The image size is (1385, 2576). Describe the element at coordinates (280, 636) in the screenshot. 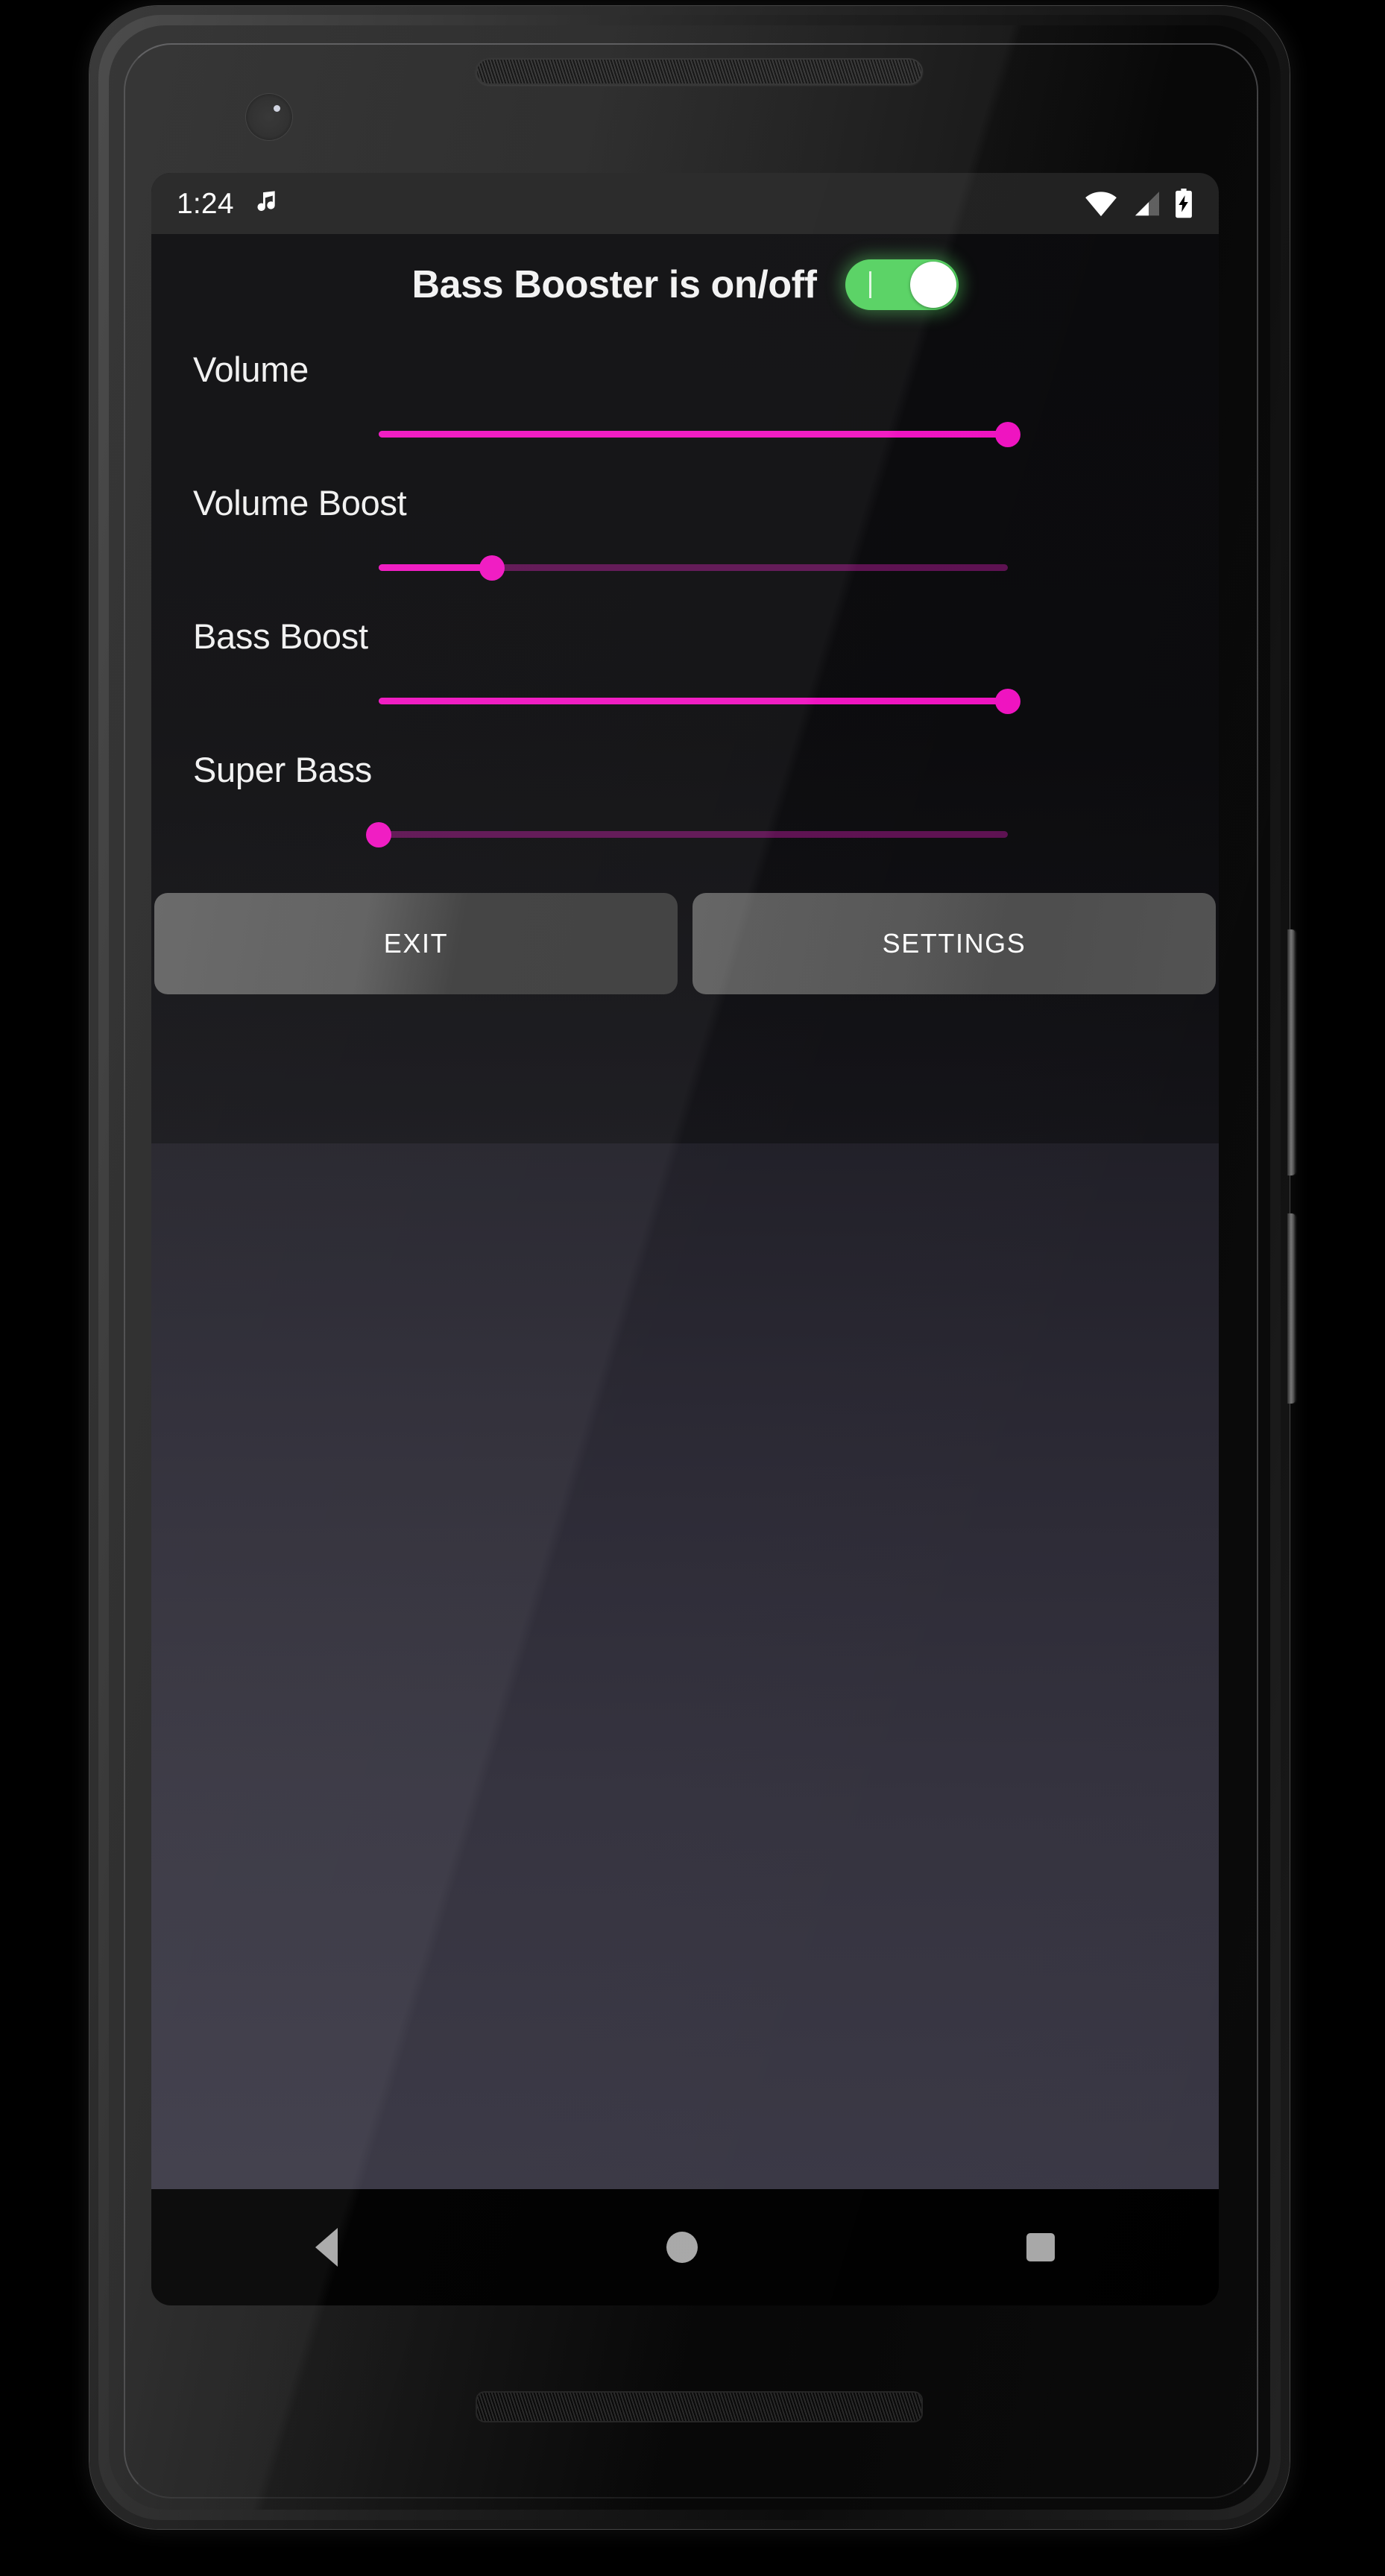

I see `slider-label-bass-boost: Bass Boost` at that location.